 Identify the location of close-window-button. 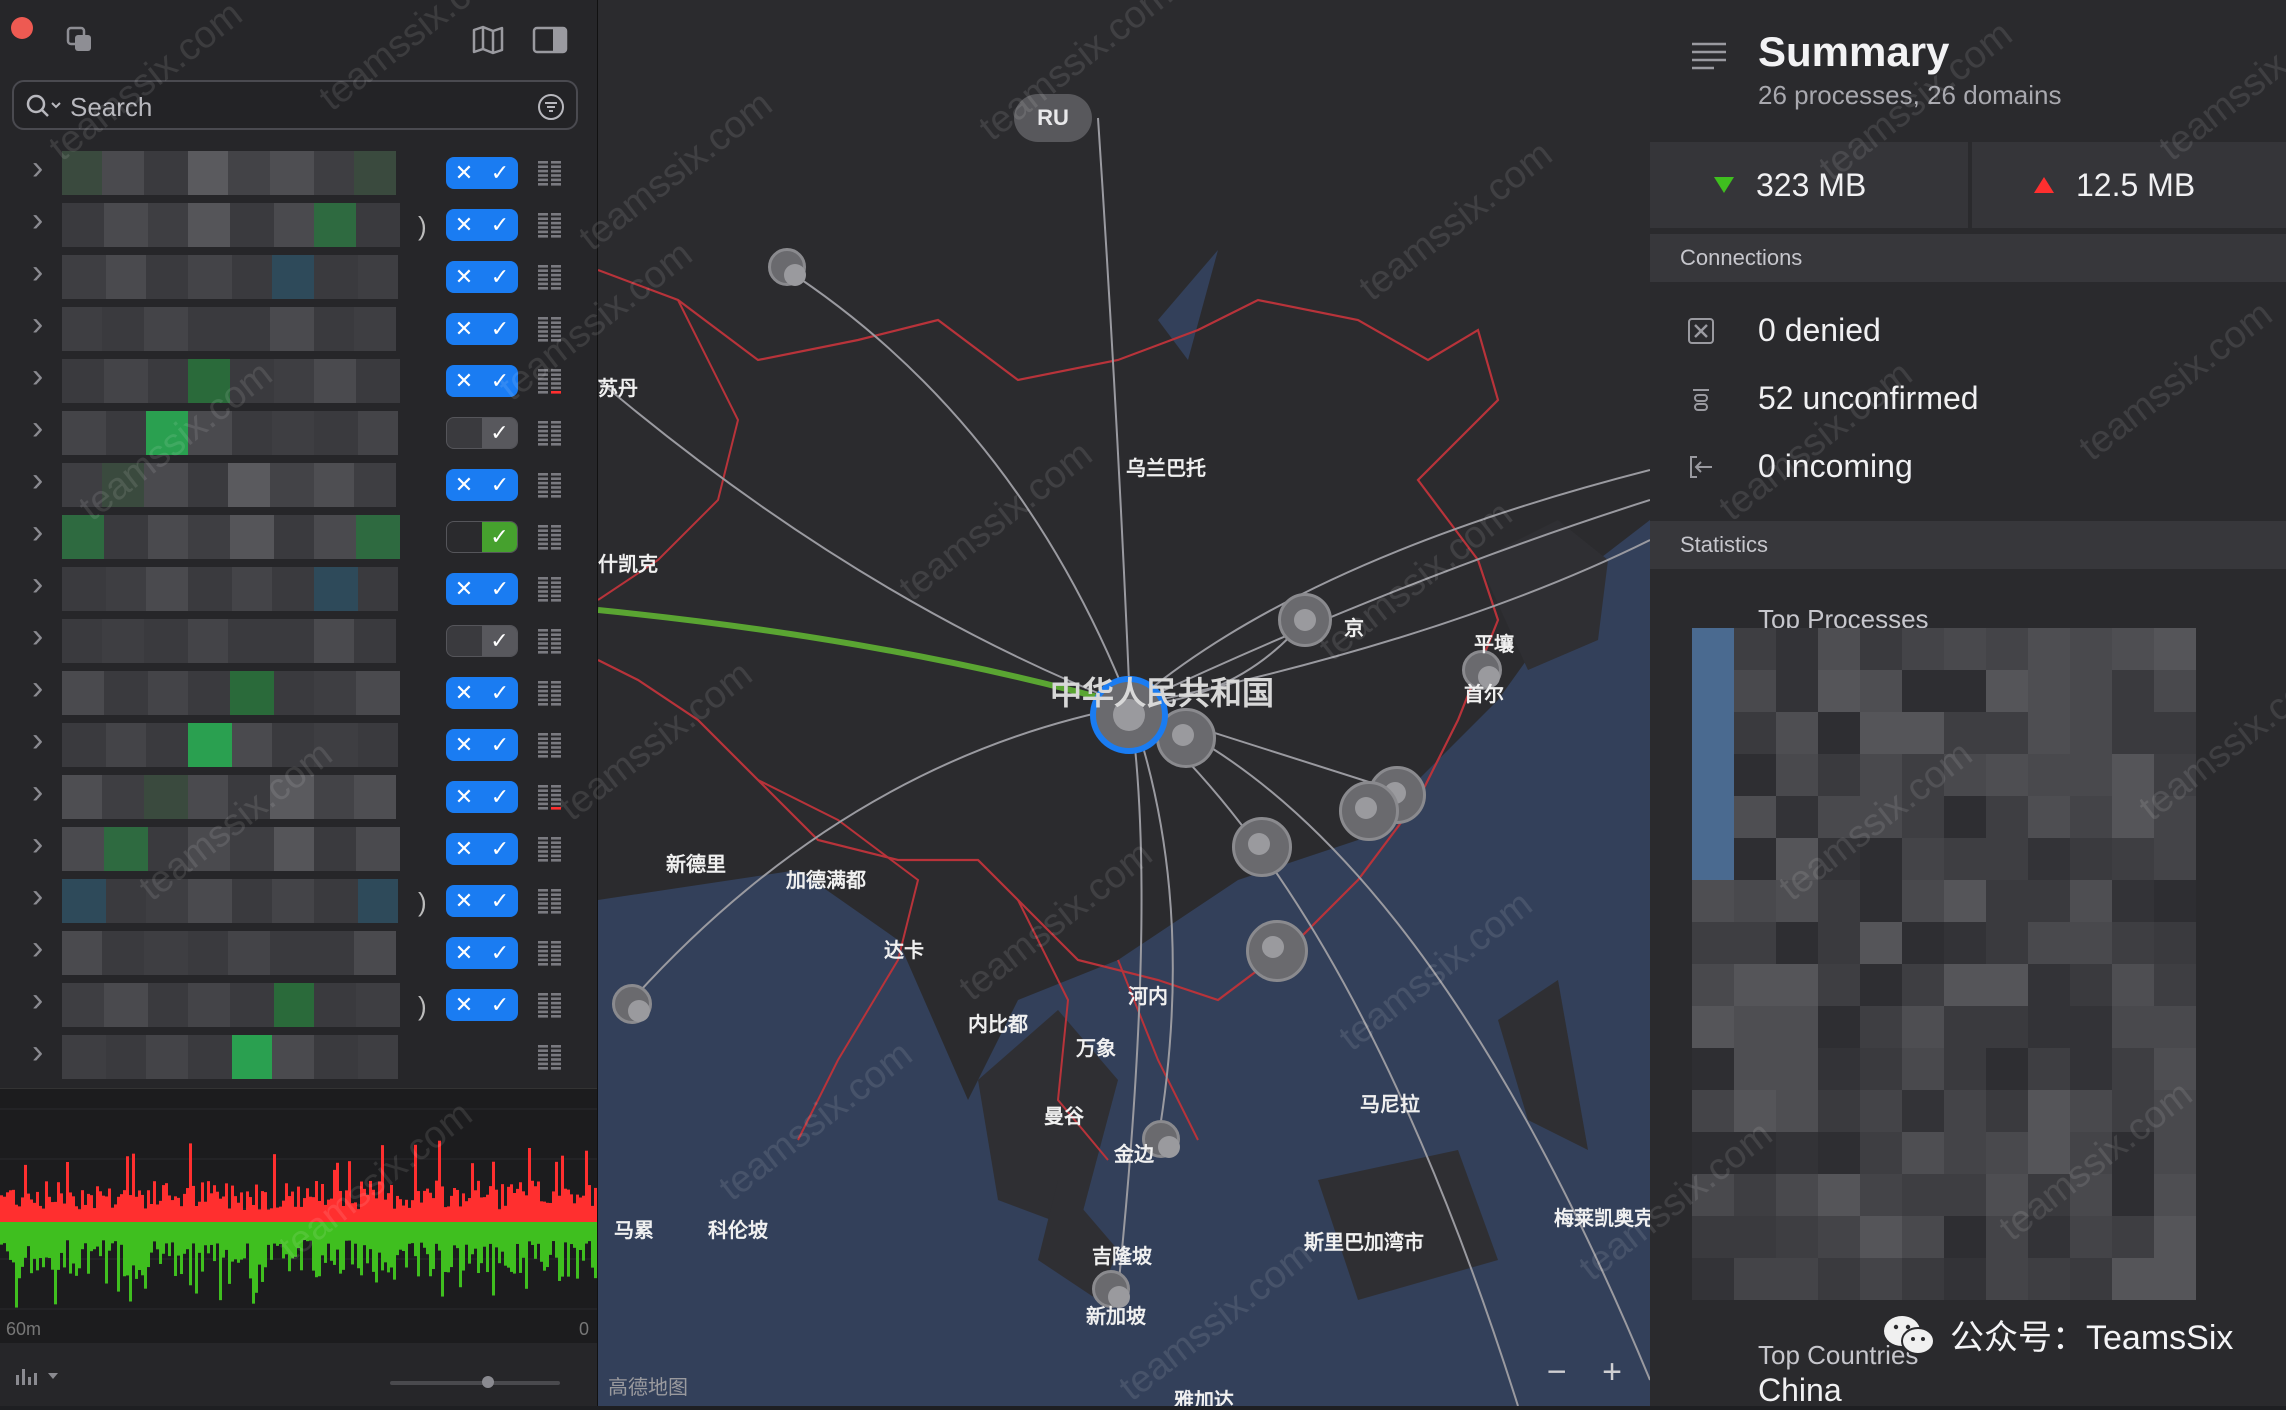
(22, 28).